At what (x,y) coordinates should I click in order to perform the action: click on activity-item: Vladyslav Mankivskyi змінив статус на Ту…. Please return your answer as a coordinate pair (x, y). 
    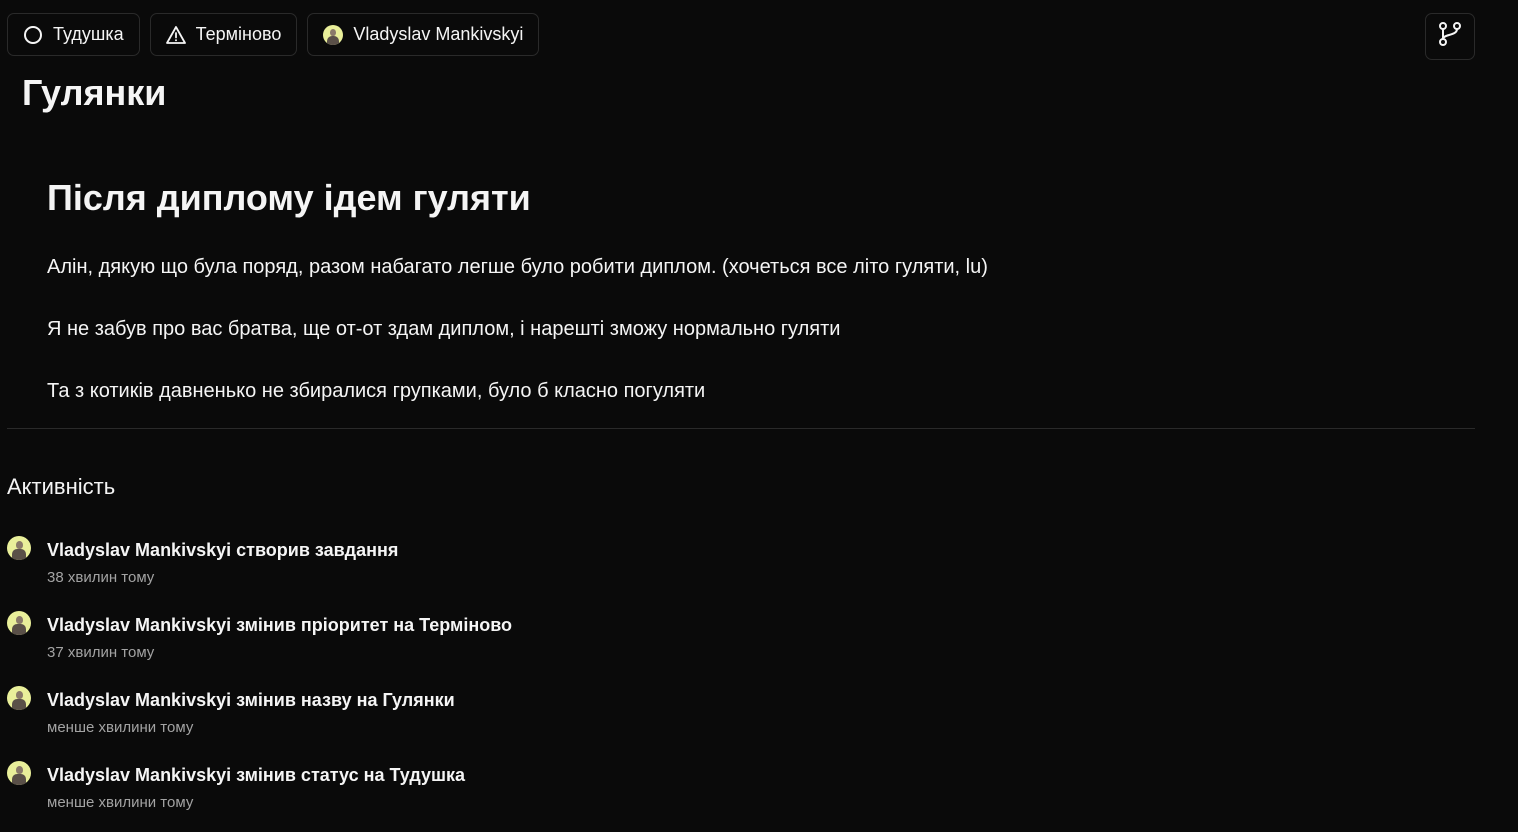
    Looking at the image, I should click on (357, 791).